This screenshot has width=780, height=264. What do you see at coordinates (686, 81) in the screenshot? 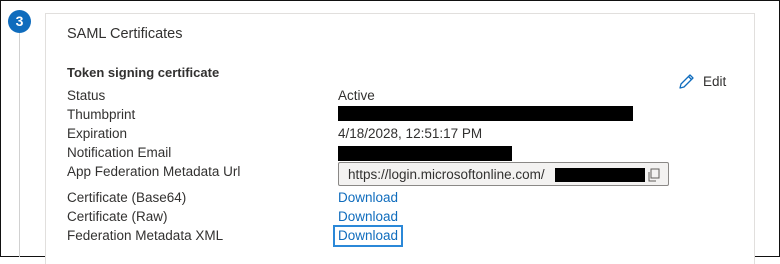
I see `pencil-icon` at bounding box center [686, 81].